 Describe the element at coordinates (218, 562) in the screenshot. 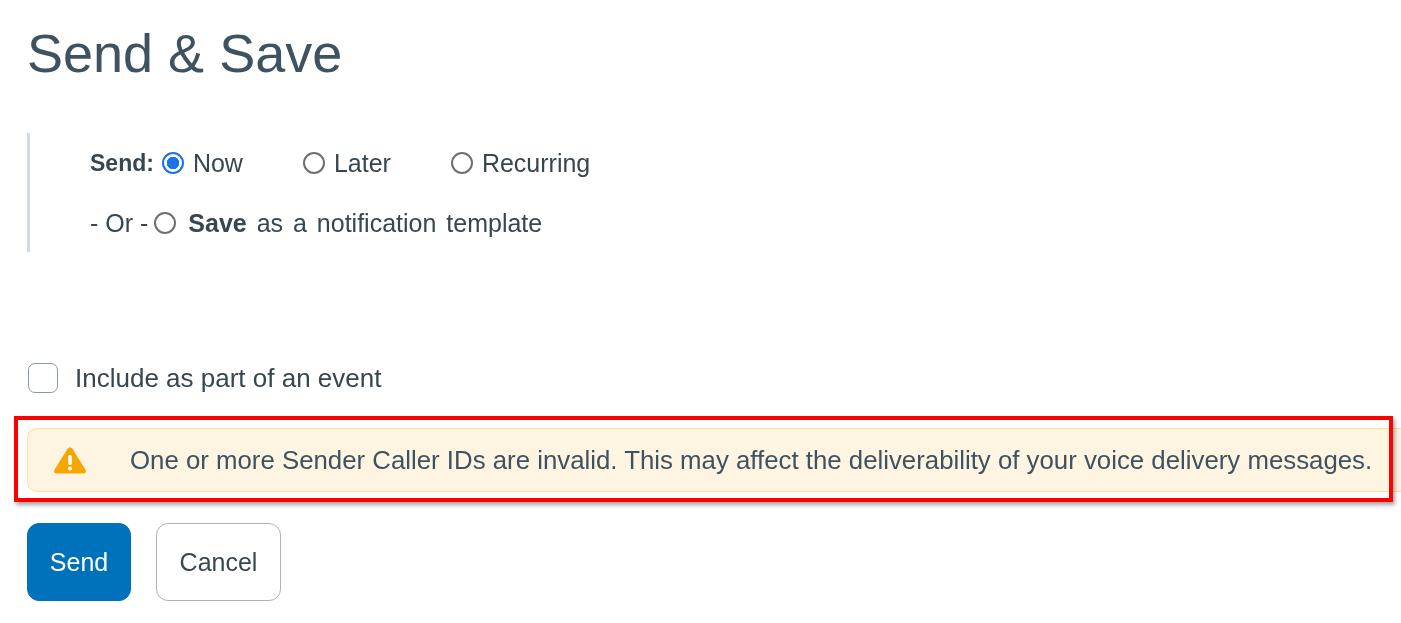

I see `cancel-button: Cancel` at that location.